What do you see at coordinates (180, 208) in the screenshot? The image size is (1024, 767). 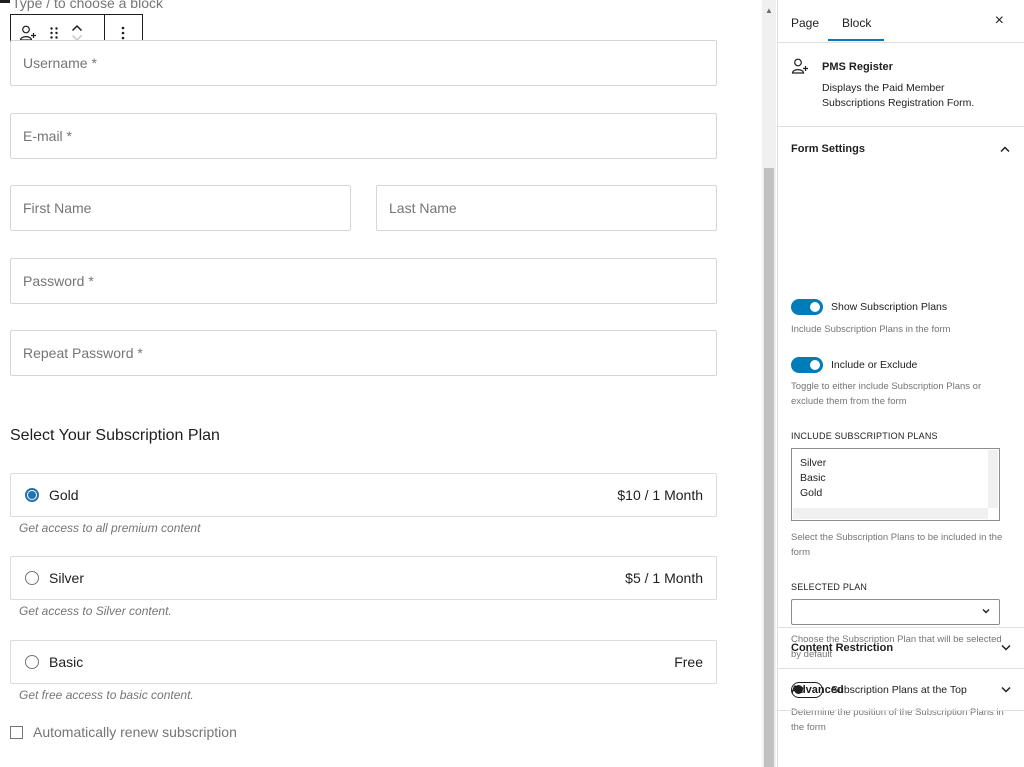 I see `first-name-field: First Name` at bounding box center [180, 208].